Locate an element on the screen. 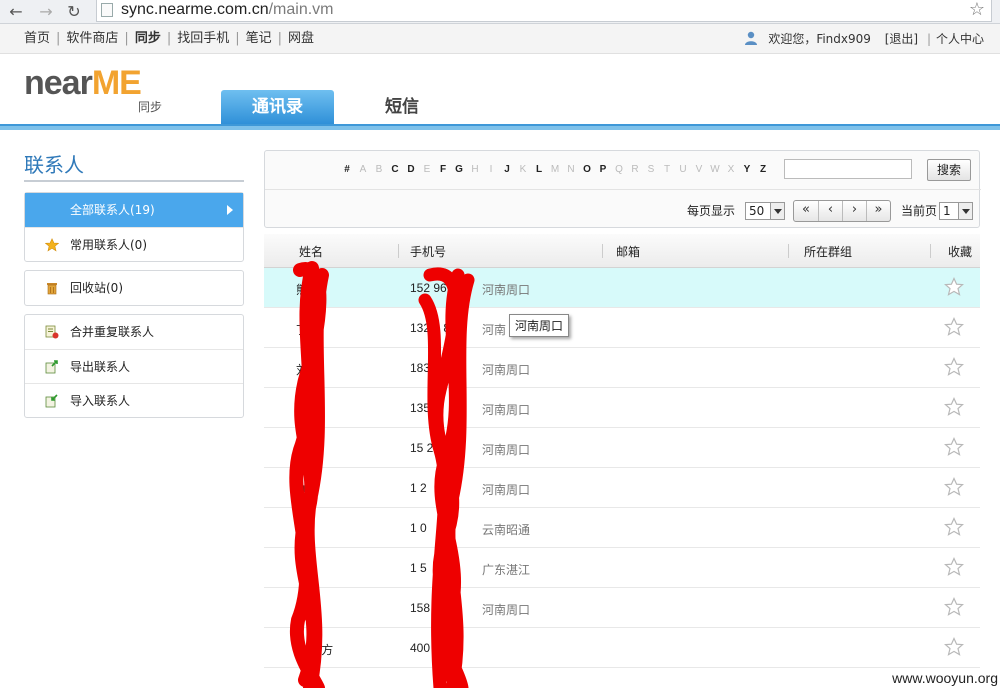 Image resolution: width=1000 pixels, height=688 pixels. table-row: O 官方 400 8 is located at coordinates (622, 648).